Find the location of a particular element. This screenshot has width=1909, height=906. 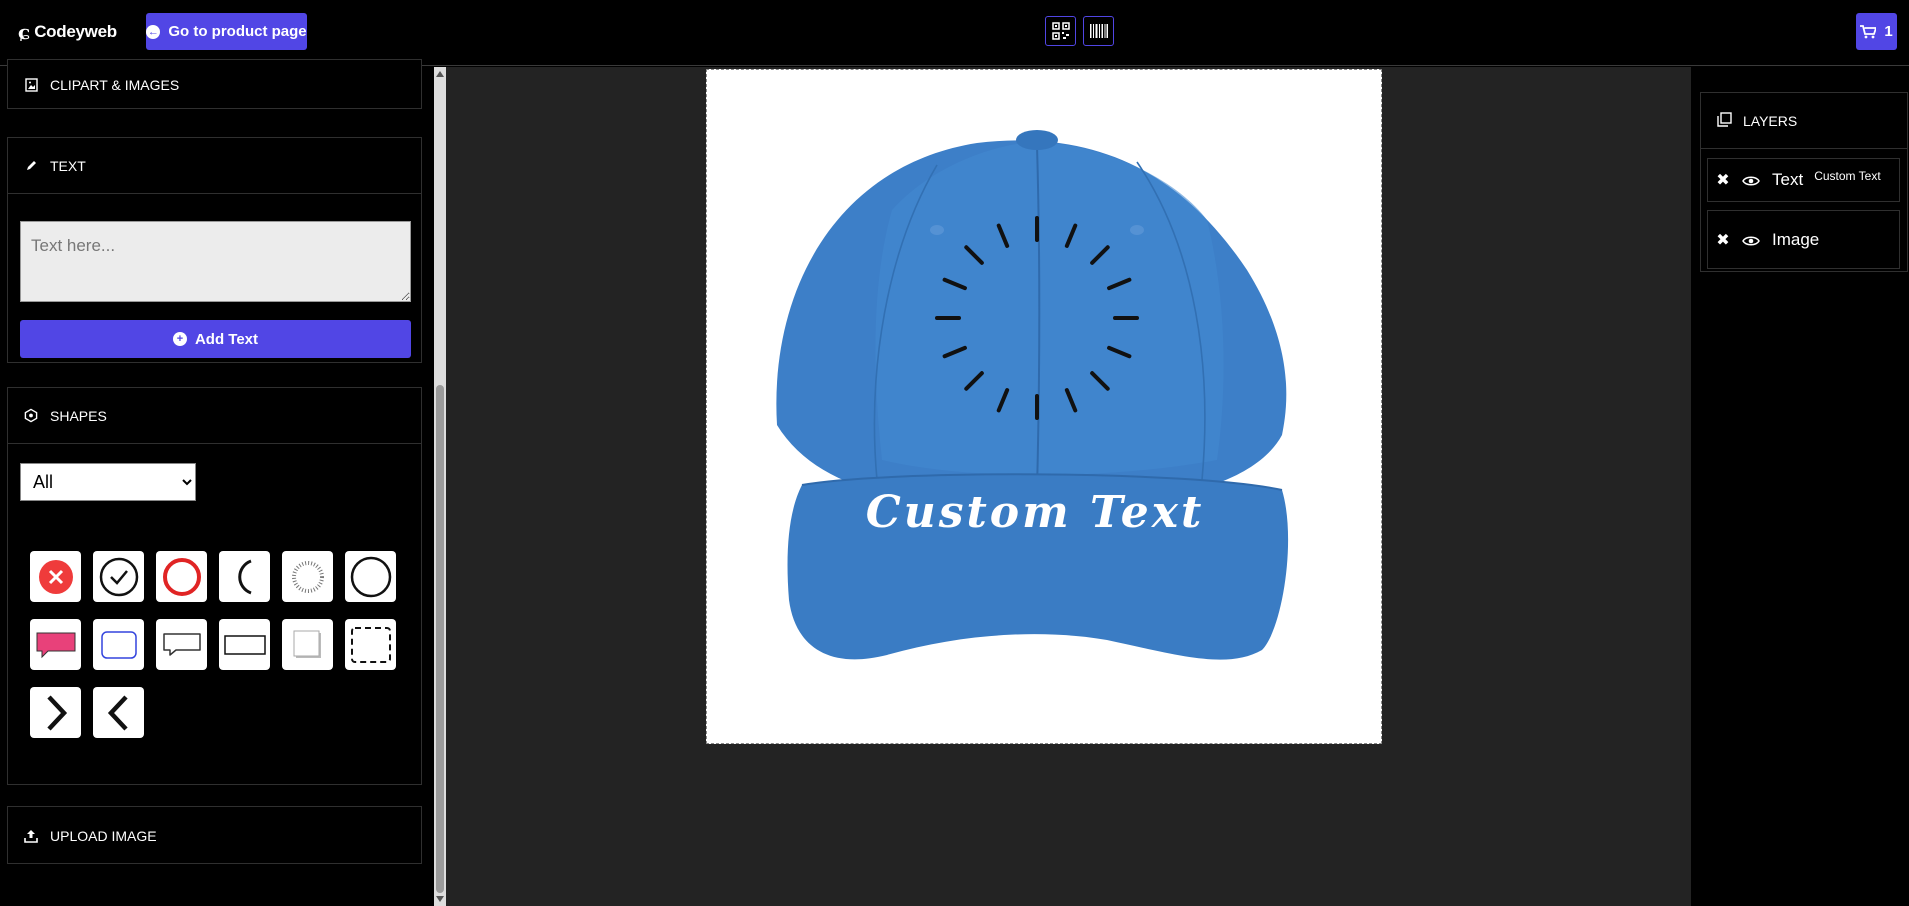

go-to-product-button: ← Go to product page is located at coordinates (226, 31).